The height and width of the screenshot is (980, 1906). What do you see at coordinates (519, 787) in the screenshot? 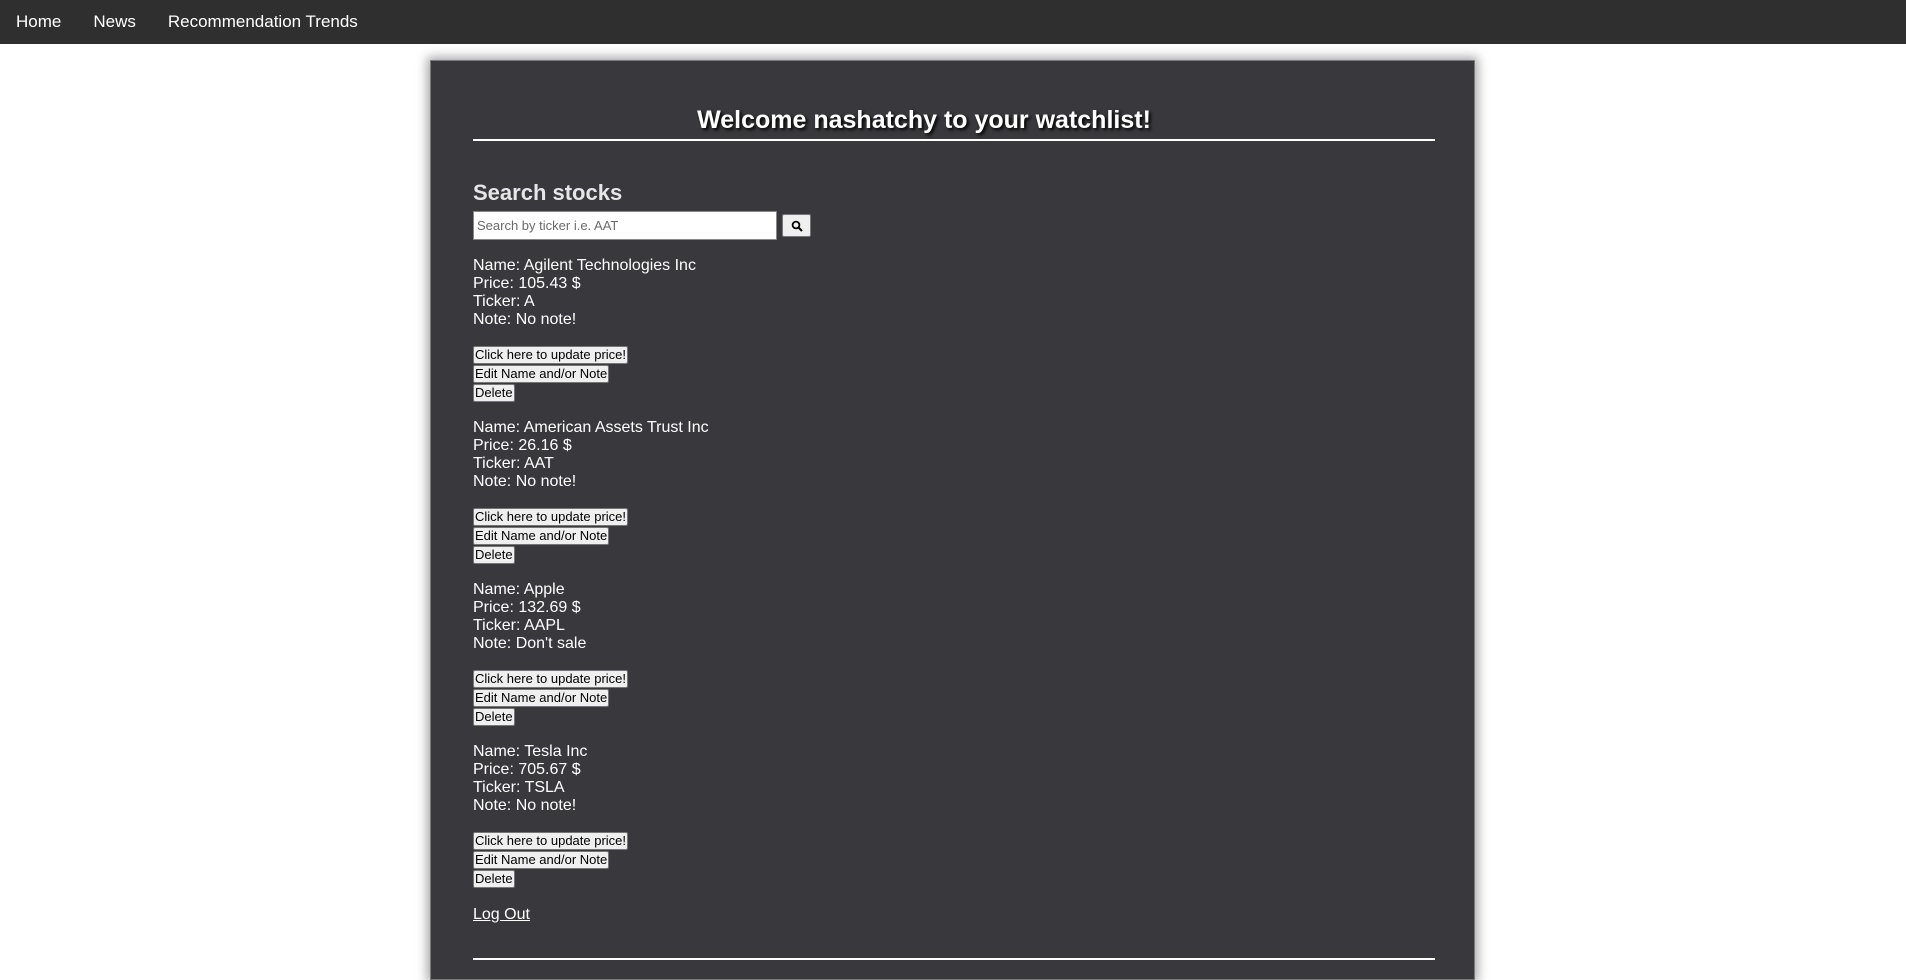
I see `stock-ticker: Ticker: TSLA` at bounding box center [519, 787].